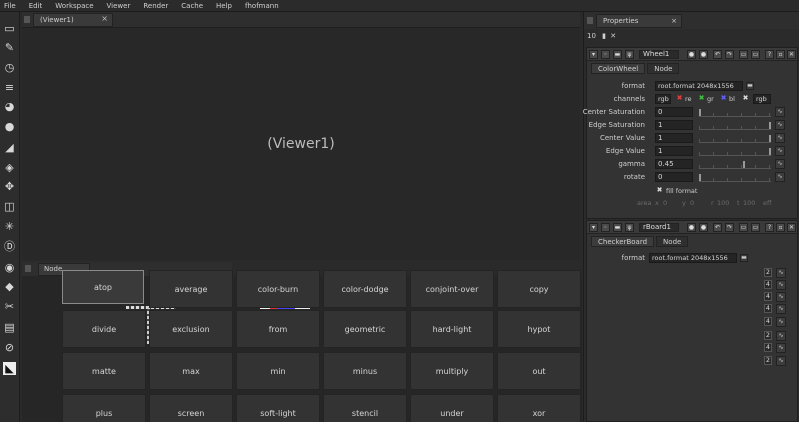  Describe the element at coordinates (74, 6) in the screenshot. I see `menu-workspace: Workspace` at that location.